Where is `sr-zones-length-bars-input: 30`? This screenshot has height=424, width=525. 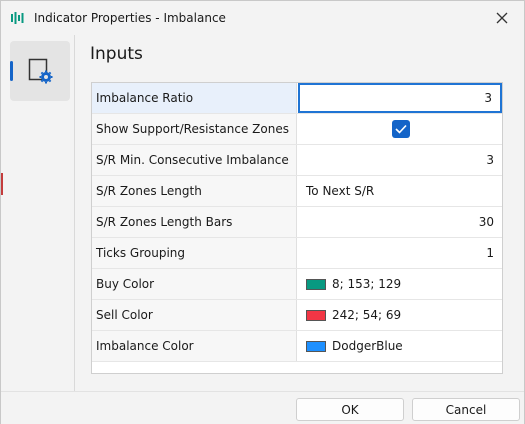 sr-zones-length-bars-input: 30 is located at coordinates (400, 222).